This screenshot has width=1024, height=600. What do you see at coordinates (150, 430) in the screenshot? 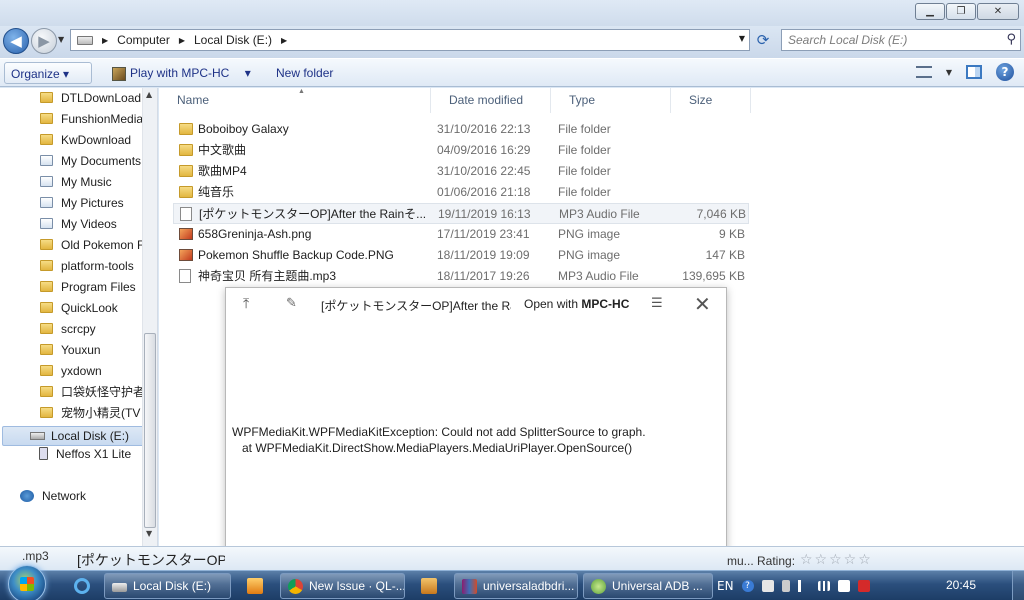
I see `scrollbar-thumb` at bounding box center [150, 430].